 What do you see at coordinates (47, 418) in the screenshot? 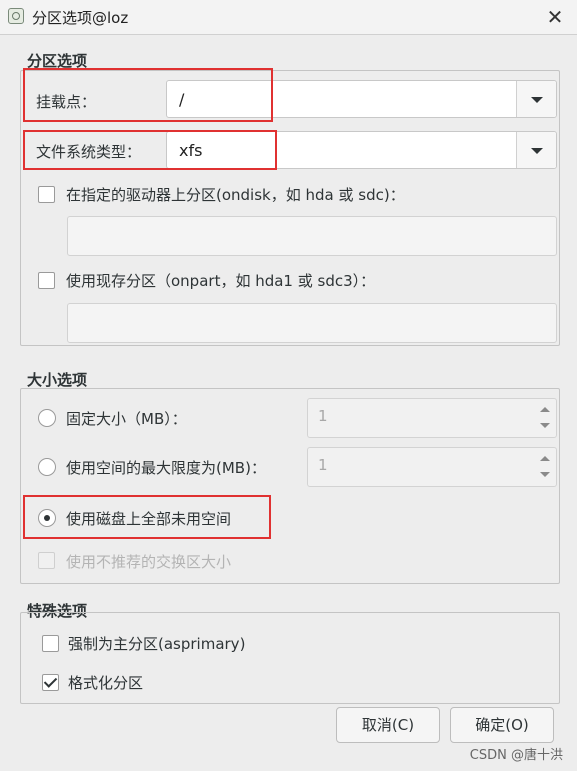
I see `fixed-size-radio` at bounding box center [47, 418].